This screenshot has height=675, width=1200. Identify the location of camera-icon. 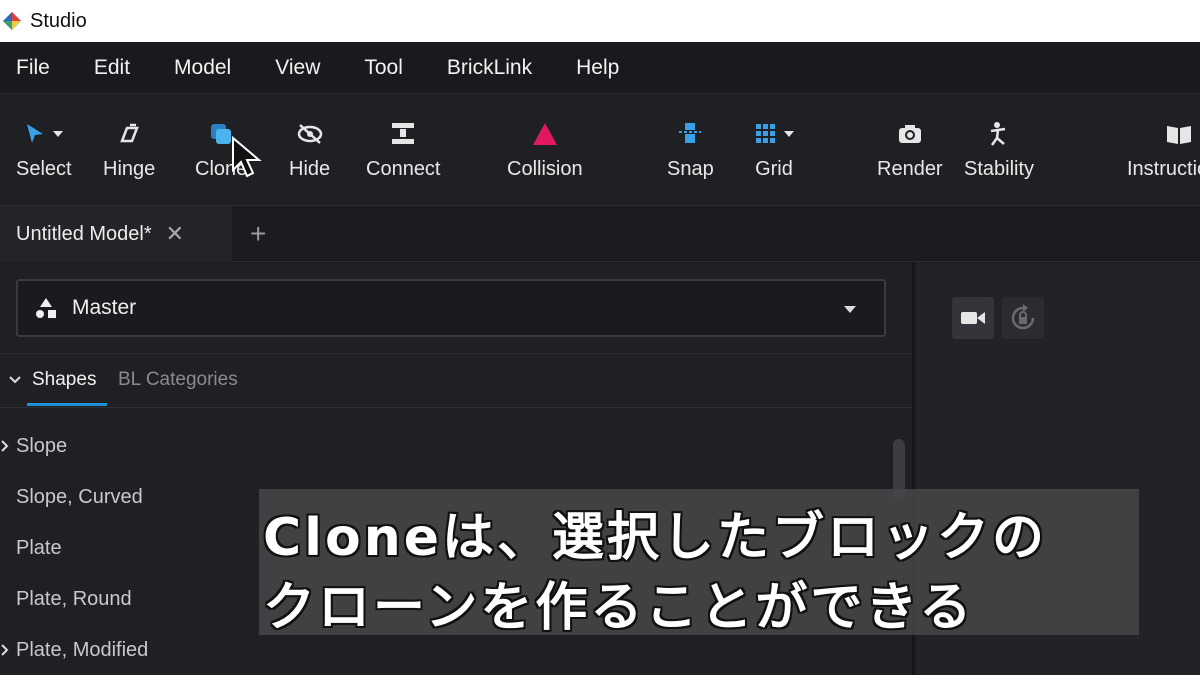
(909, 134).